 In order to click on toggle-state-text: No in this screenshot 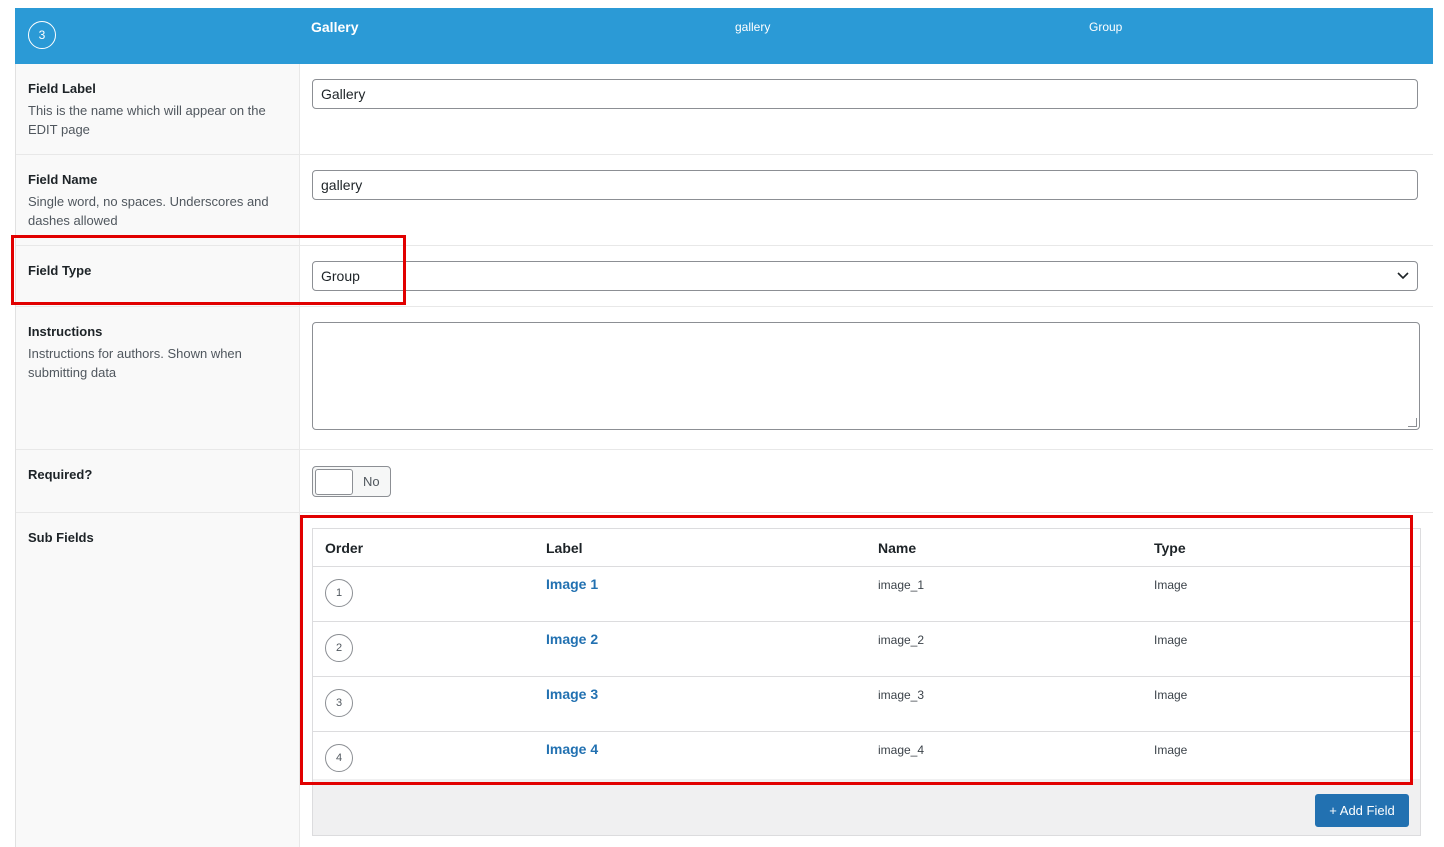, I will do `click(371, 481)`.